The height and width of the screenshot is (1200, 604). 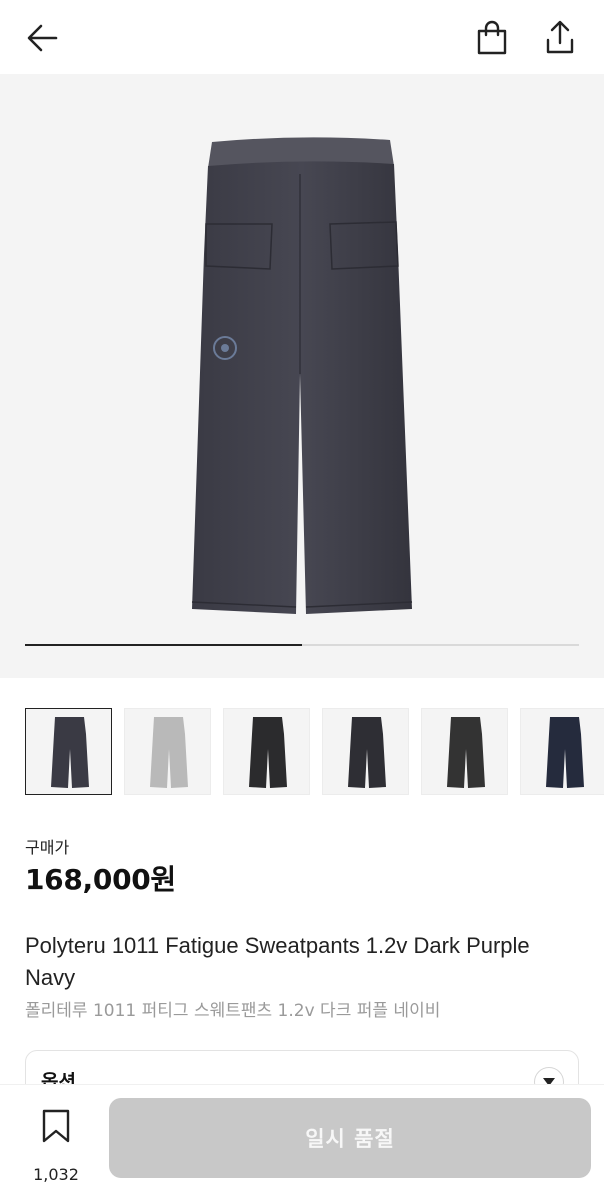 I want to click on back-button, so click(x=42, y=38).